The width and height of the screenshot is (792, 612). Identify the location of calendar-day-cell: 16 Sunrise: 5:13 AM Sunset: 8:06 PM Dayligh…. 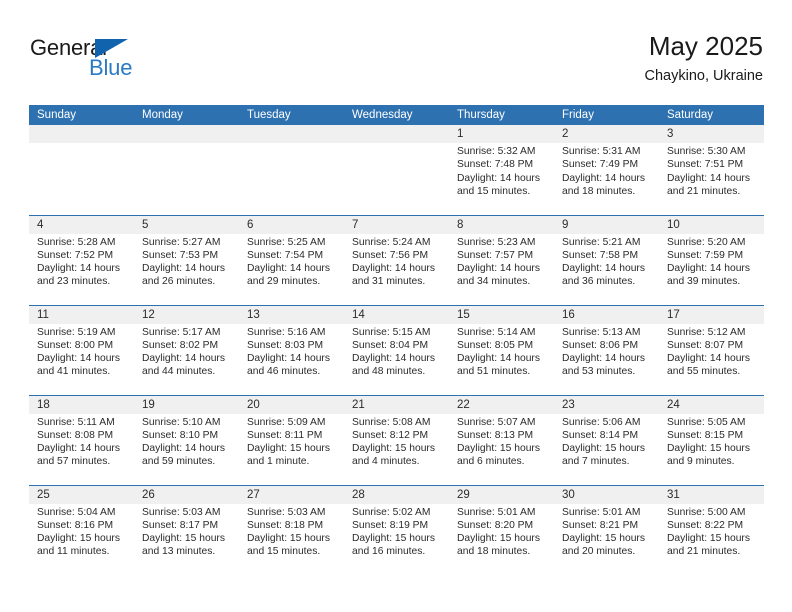
(606, 349).